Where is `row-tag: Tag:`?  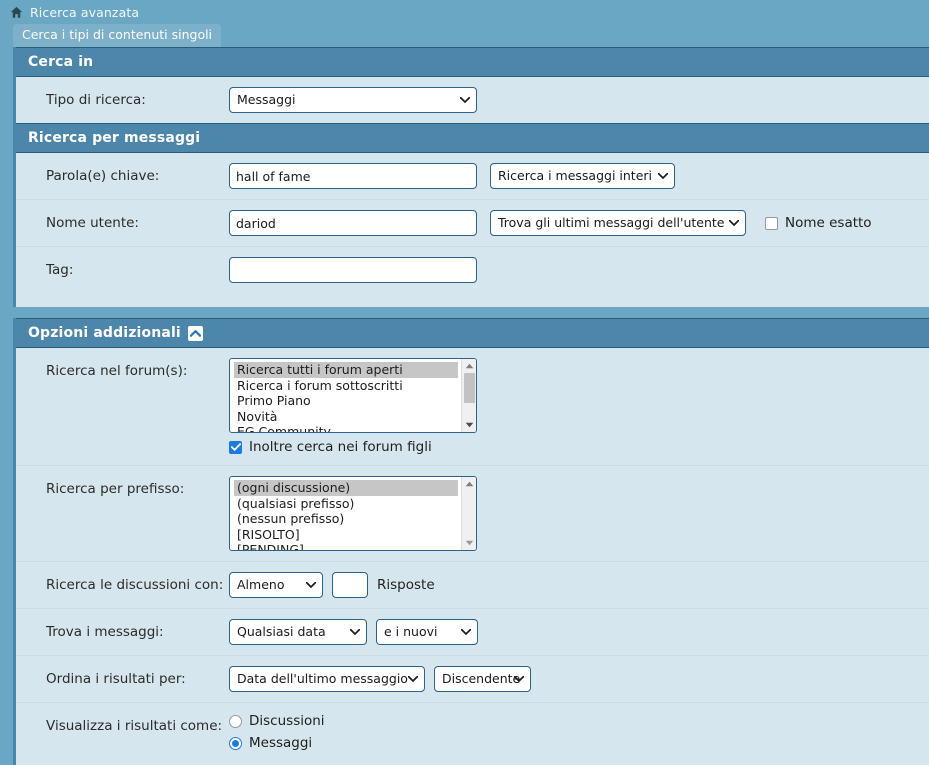 row-tag: Tag: is located at coordinates (472, 269).